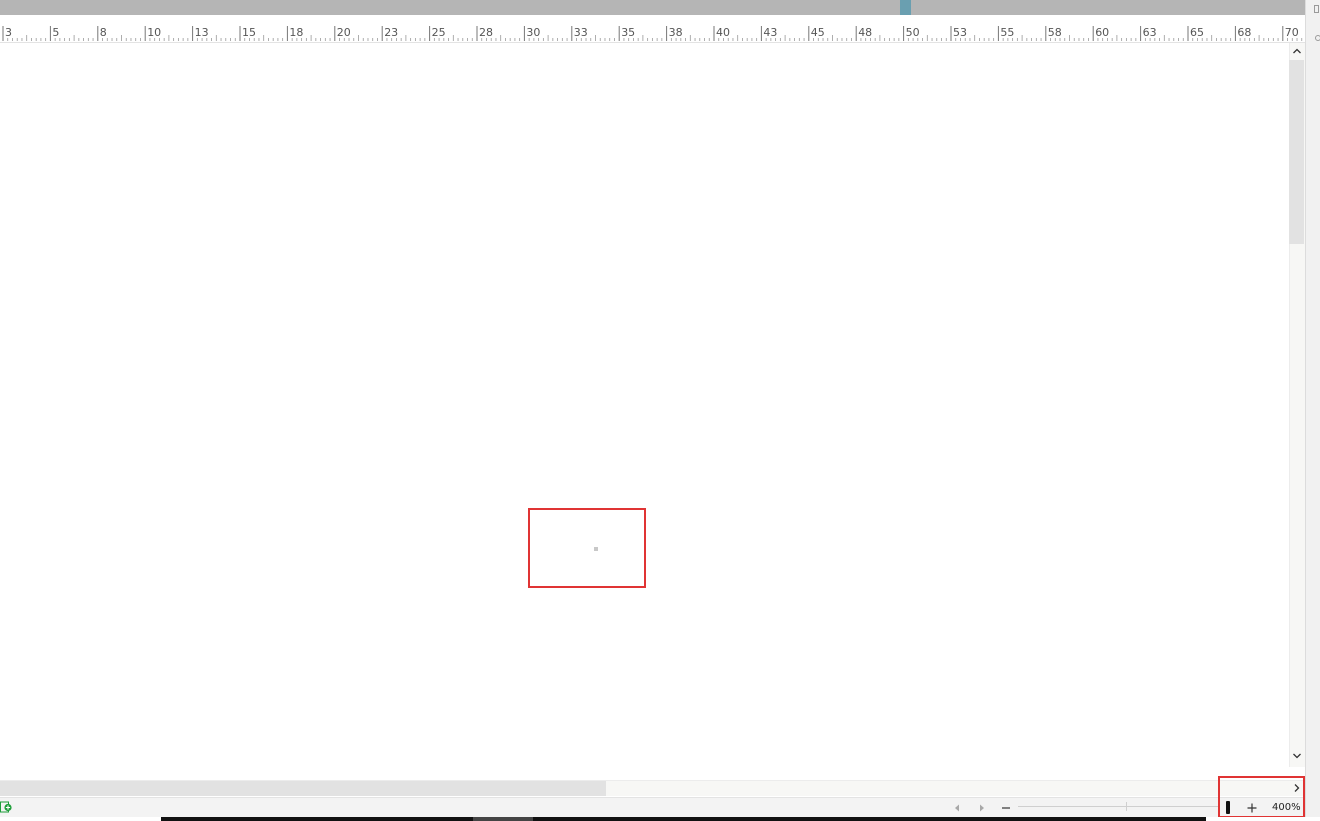  Describe the element at coordinates (1102, 32) in the screenshot. I see `ruler-label: 60` at that location.